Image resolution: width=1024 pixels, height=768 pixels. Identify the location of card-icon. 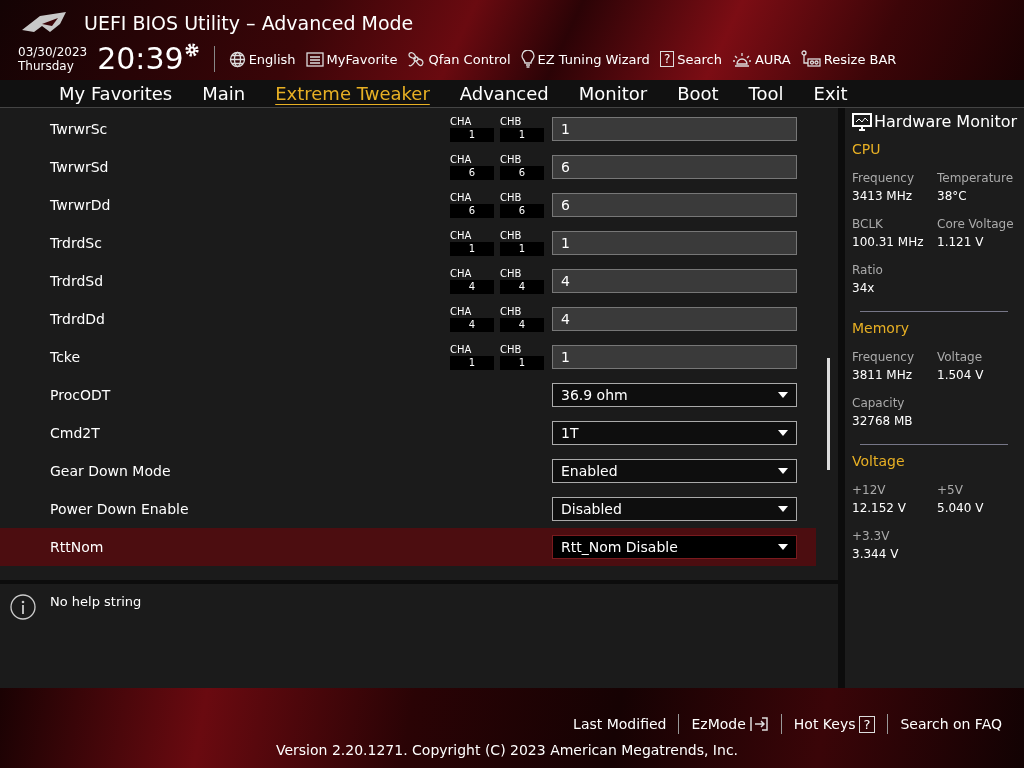
(810, 59).